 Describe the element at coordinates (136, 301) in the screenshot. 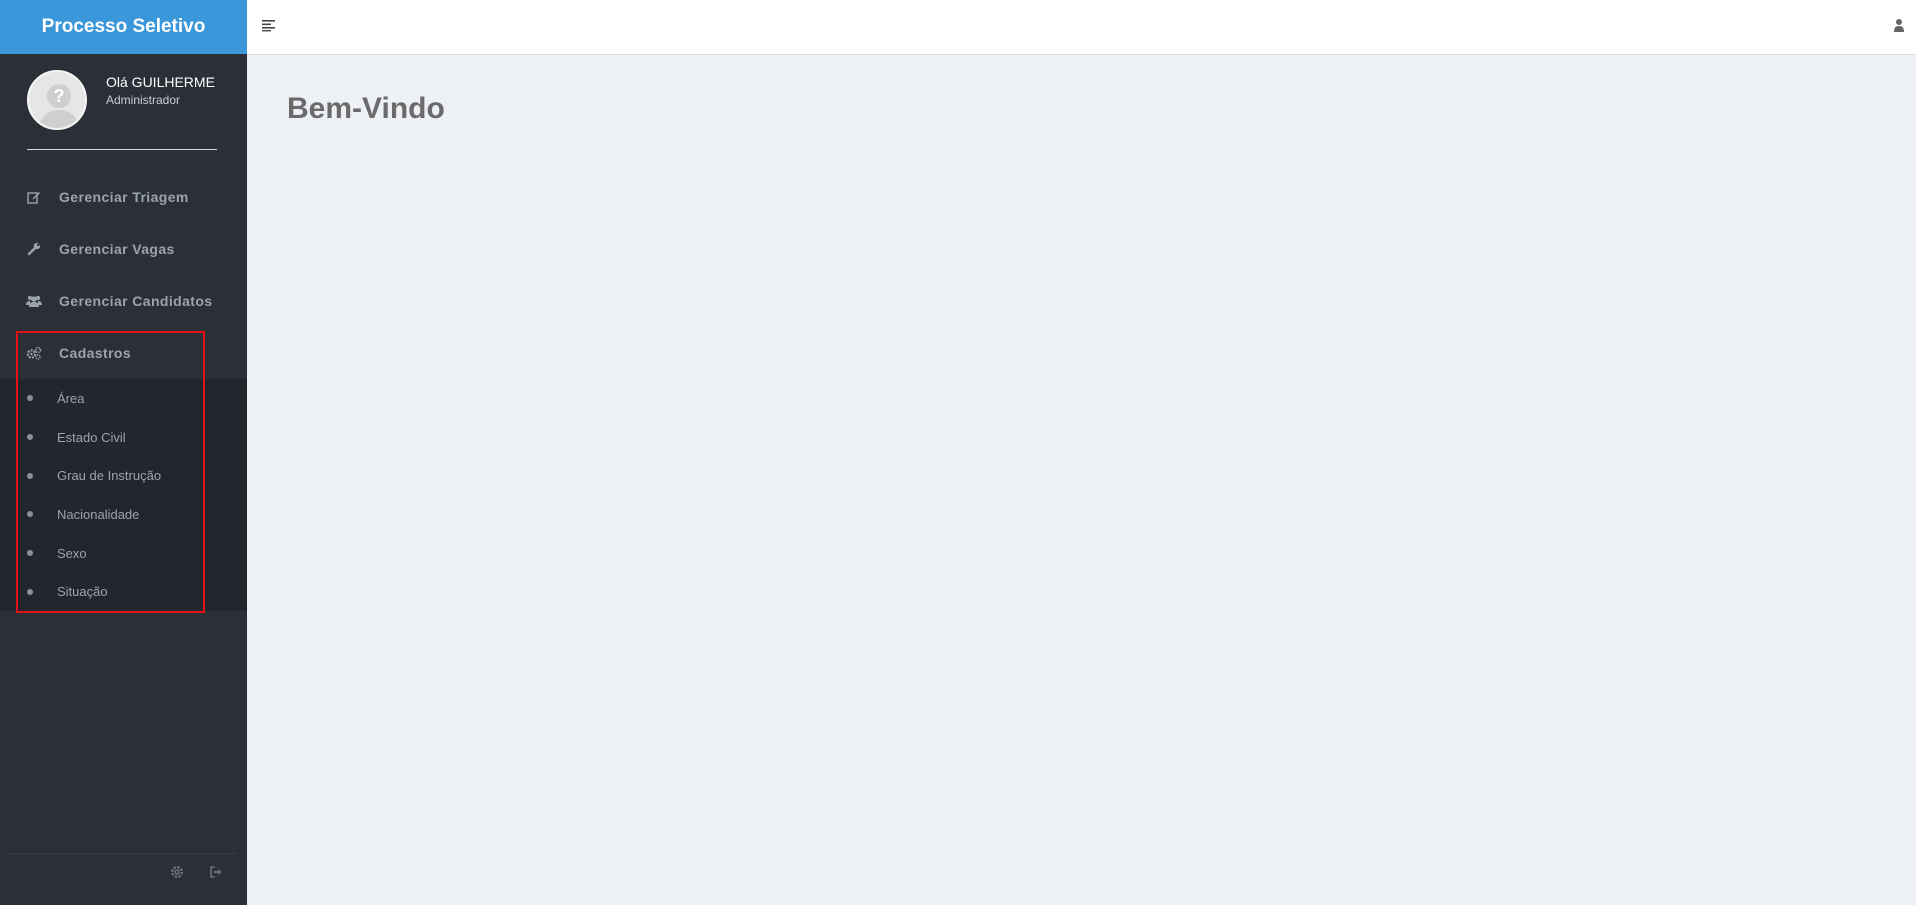

I see `sidebar-item-label: Gerenciar Candidatos` at that location.